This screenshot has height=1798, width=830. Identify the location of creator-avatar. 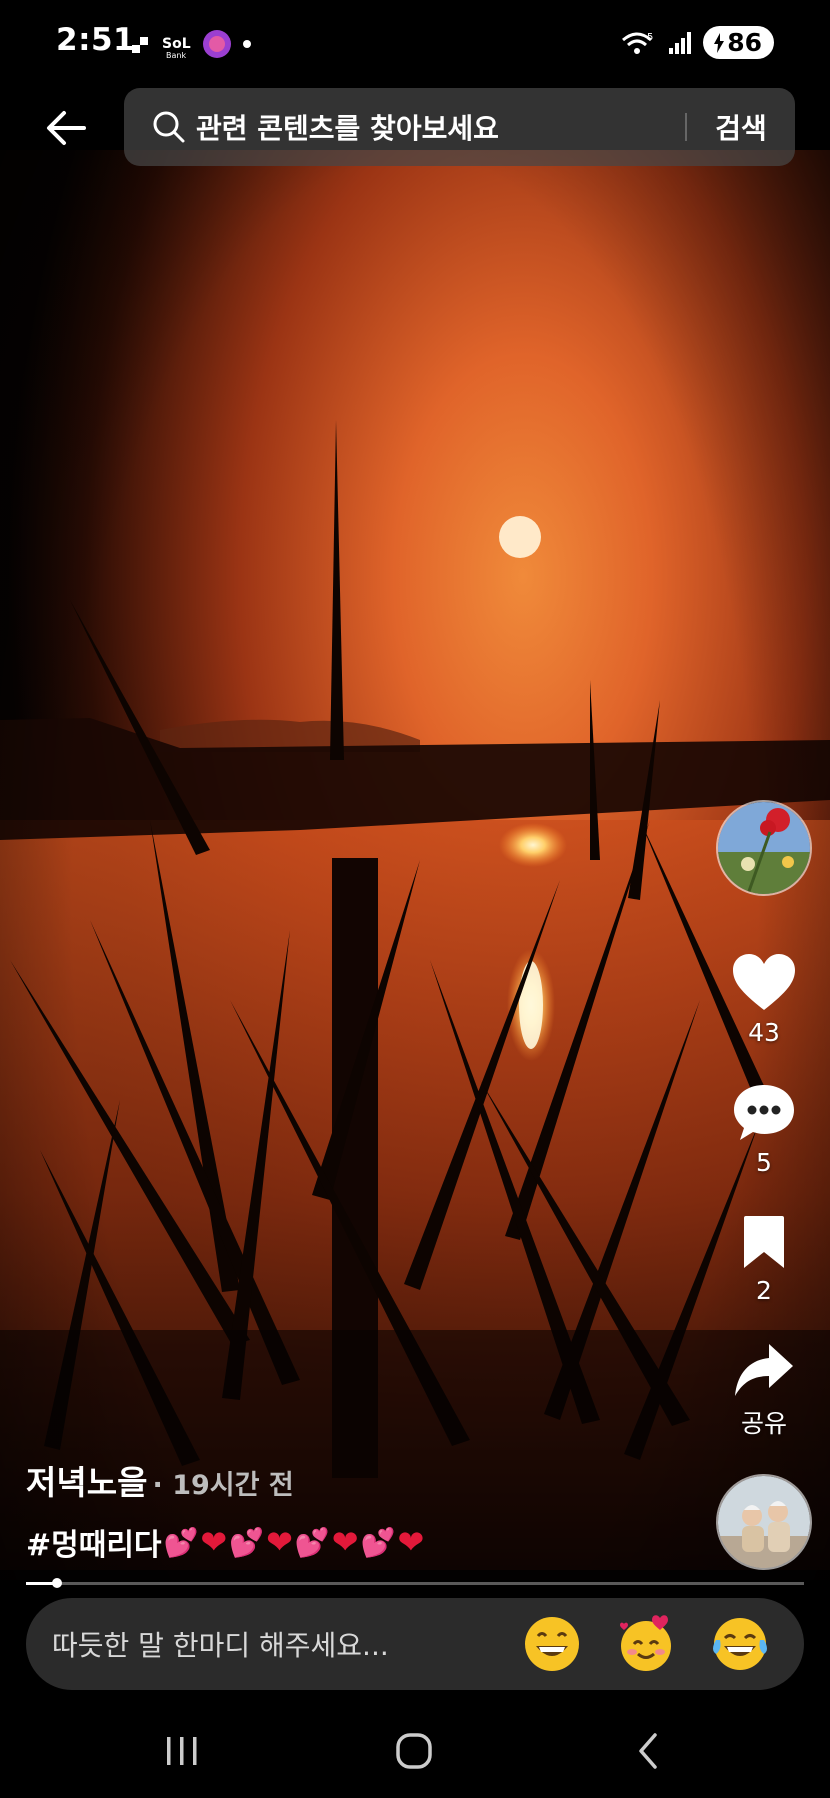
(764, 848).